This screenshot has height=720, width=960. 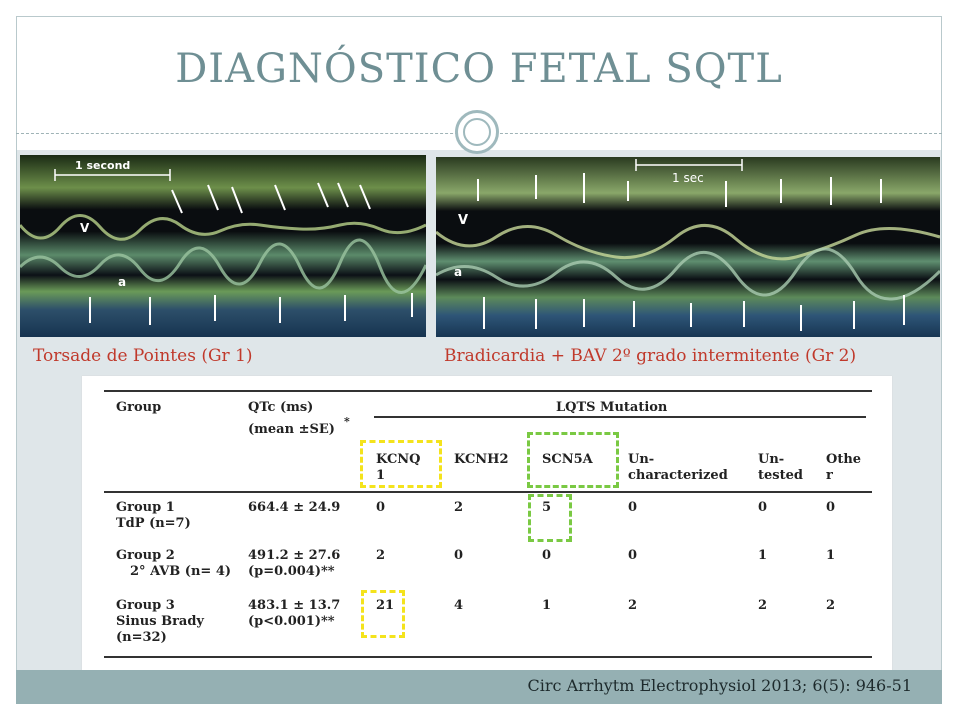 What do you see at coordinates (550, 518) in the screenshot?
I see `scn5a-row1-highlight` at bounding box center [550, 518].